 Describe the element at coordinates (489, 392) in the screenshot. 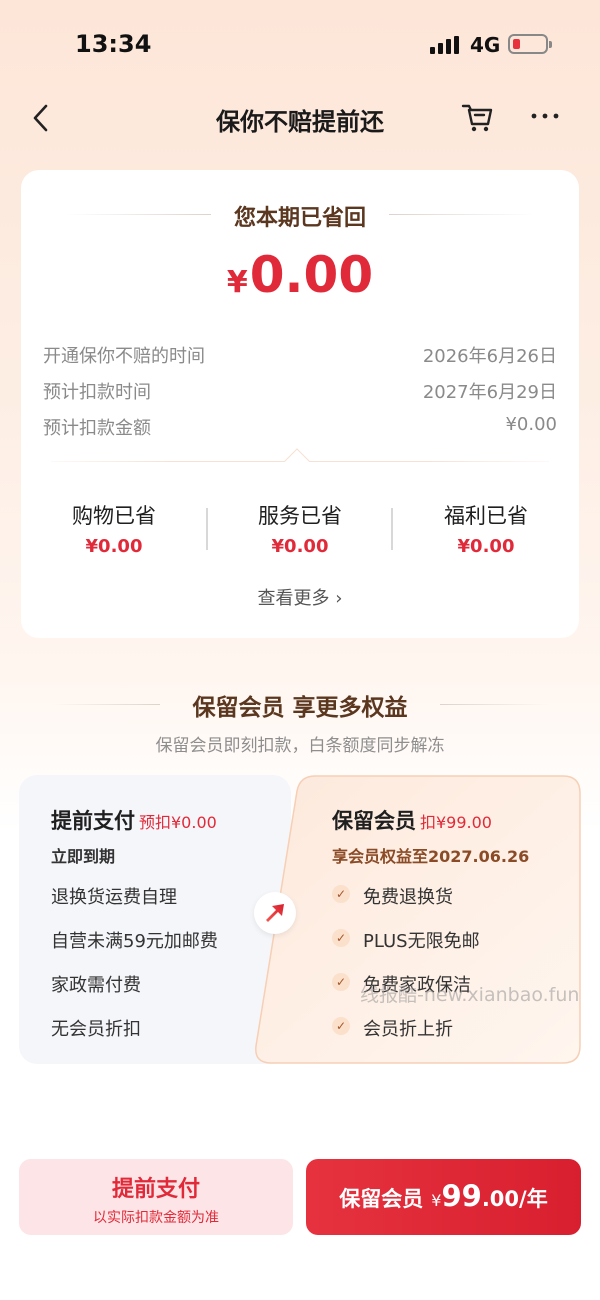

I see `info-value: 2027年6月29日` at that location.